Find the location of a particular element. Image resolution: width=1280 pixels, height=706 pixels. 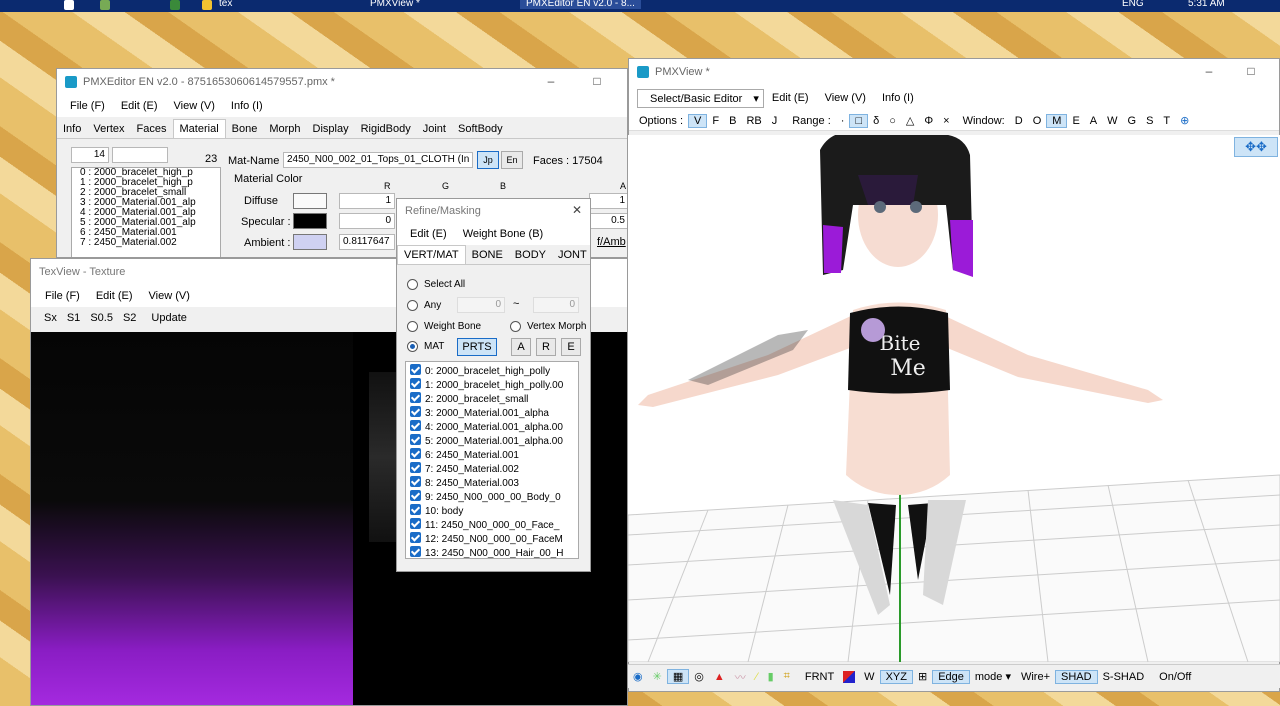

tool-s2: S2 is located at coordinates (129, 318).